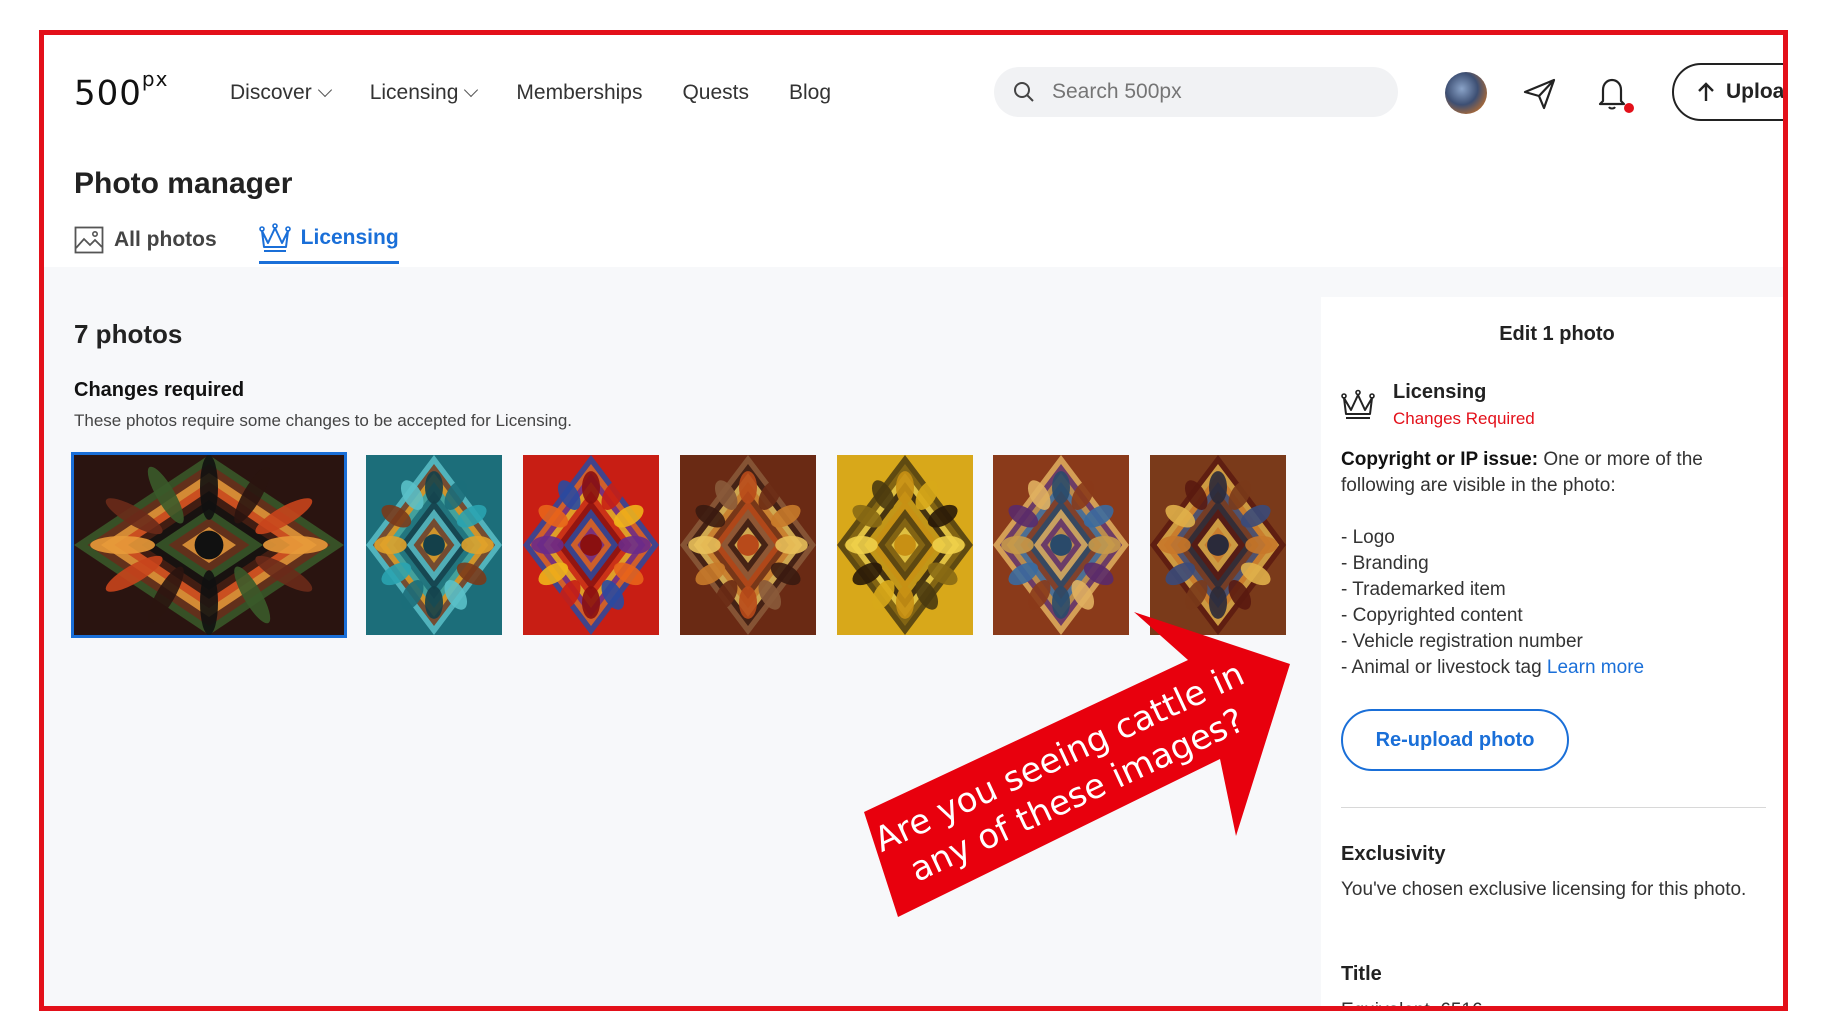  Describe the element at coordinates (1706, 91) in the screenshot. I see `arrow-up-icon` at that location.